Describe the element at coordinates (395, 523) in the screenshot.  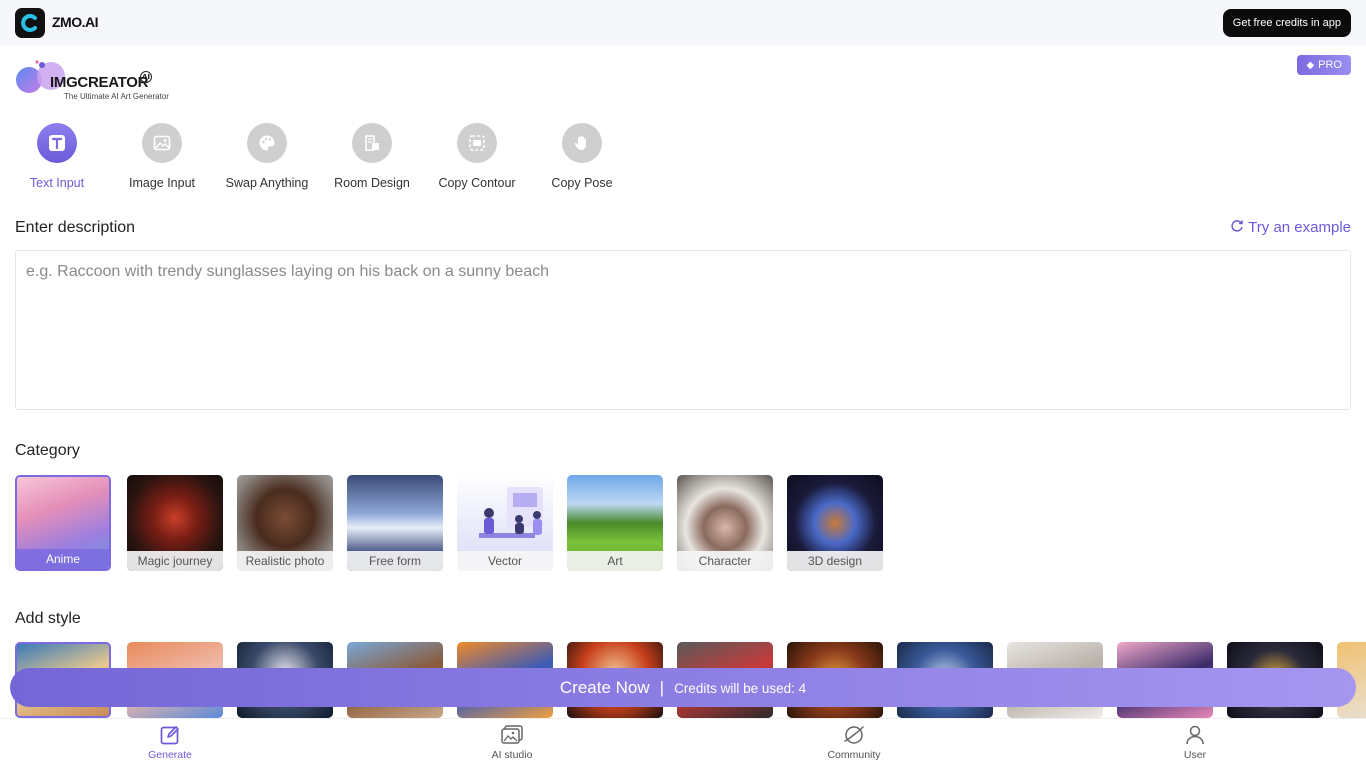
I see `category-card-free-form: Free form` at that location.